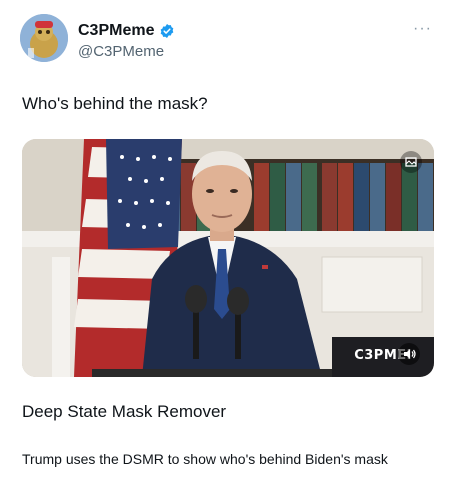  What do you see at coordinates (126, 51) in the screenshot?
I see `handle: @C3PMeme` at bounding box center [126, 51].